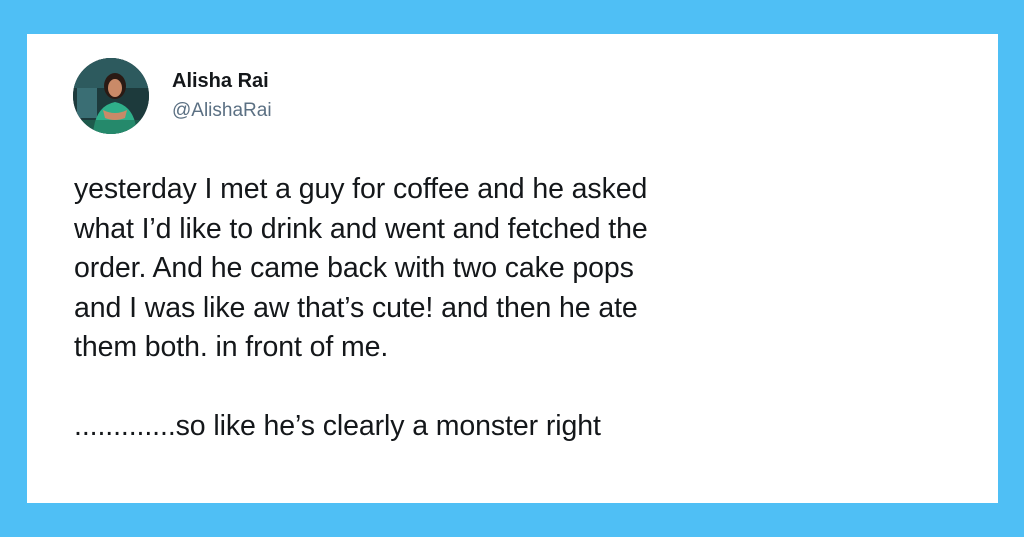 Image resolution: width=1024 pixels, height=537 pixels. I want to click on tweet-line: them both. in front of me., so click(231, 347).